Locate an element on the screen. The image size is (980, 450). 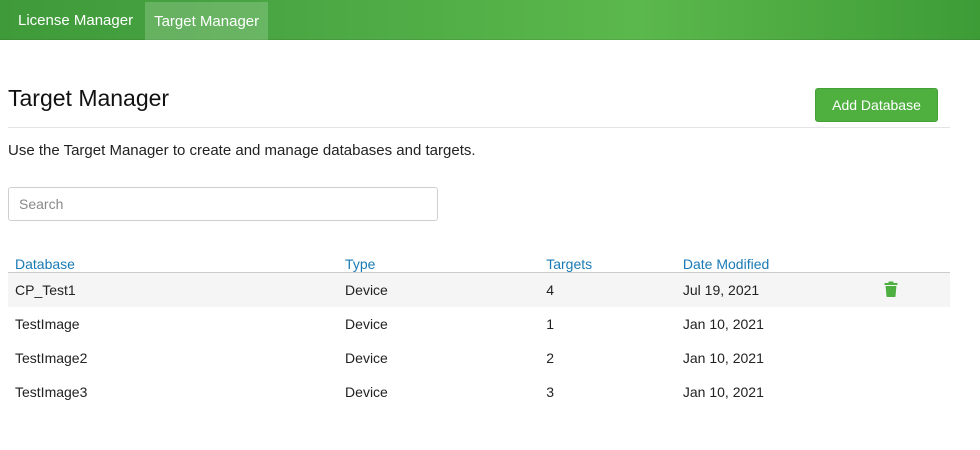
table-row: TestImage3 Device 3 Jan 10, 2021 is located at coordinates (479, 392).